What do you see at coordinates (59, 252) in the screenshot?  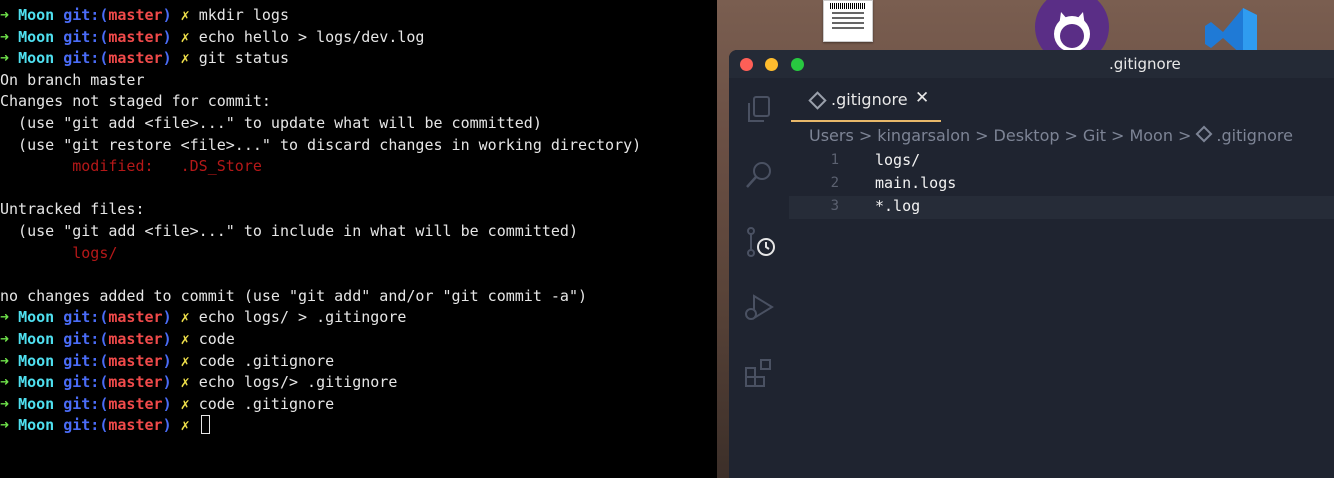 I see `terminal-status-file: logs/` at bounding box center [59, 252].